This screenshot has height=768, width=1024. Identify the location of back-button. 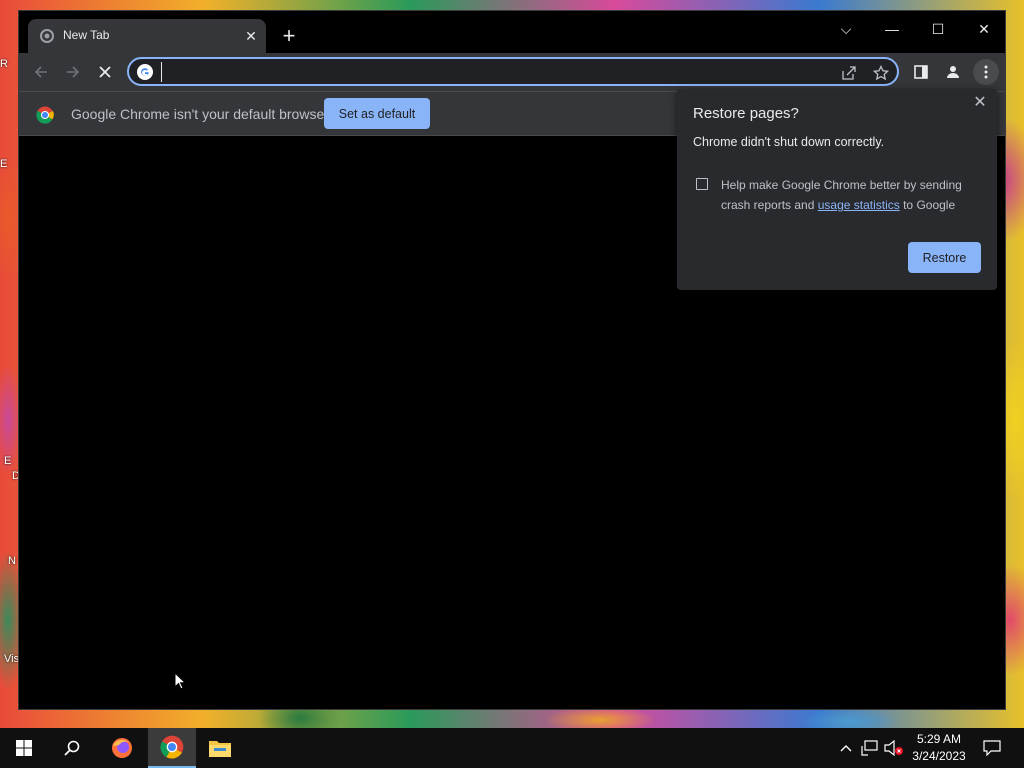
(41, 72).